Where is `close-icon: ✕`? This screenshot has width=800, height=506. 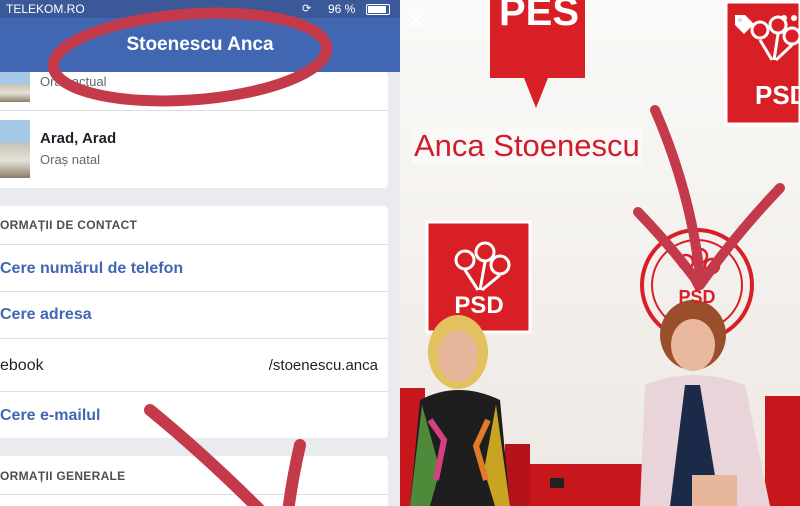
close-icon: ✕ is located at coordinates (416, 22).